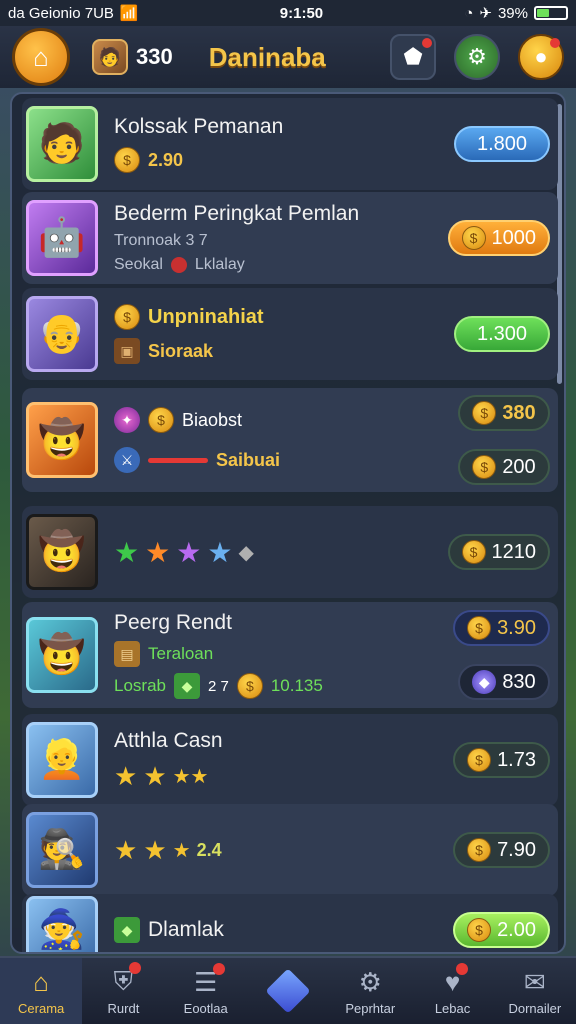  Describe the element at coordinates (301, 13) in the screenshot. I see `status-time: 9:1:50` at that location.